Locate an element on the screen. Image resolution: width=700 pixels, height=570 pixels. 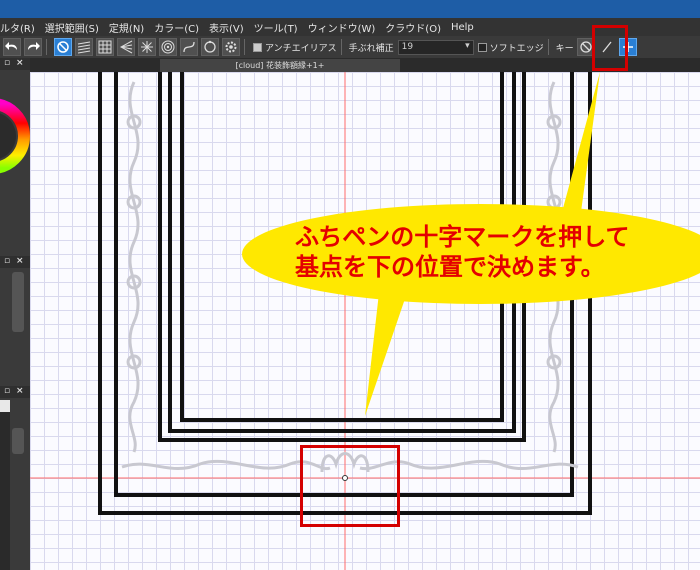
undo-button is located at coordinates (12, 47).